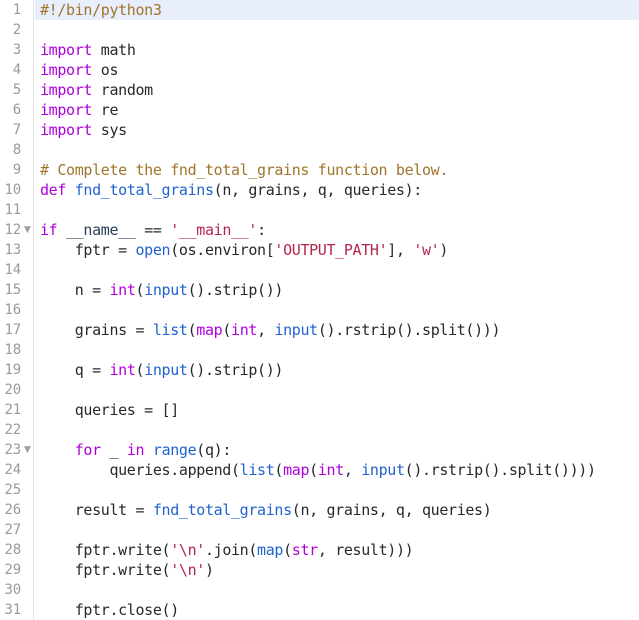 The height and width of the screenshot is (620, 639). Describe the element at coordinates (113, 450) in the screenshot. I see `code-token: _` at that location.